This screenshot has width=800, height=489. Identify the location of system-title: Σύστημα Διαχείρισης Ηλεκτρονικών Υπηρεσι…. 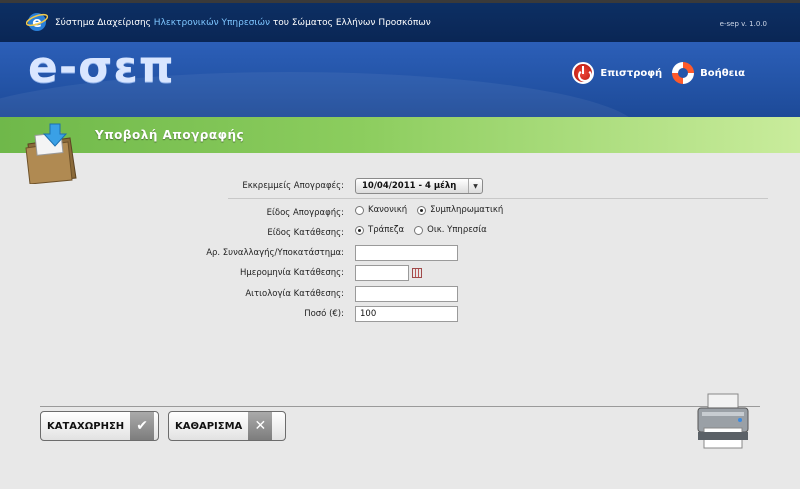
(243, 23).